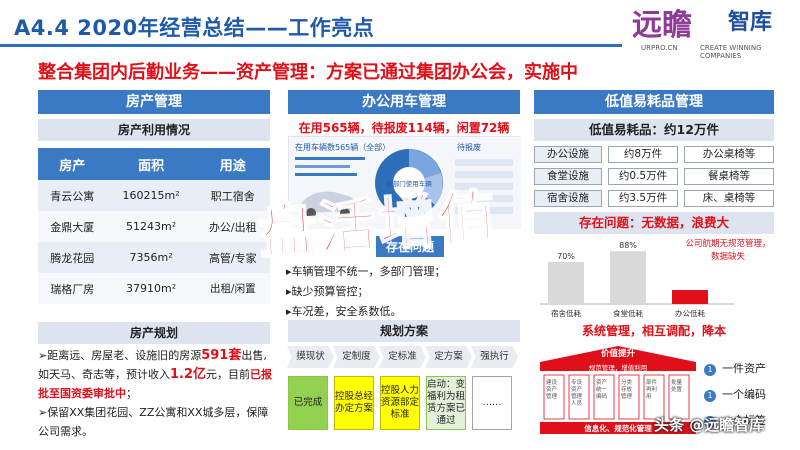 The width and height of the screenshot is (800, 450). Describe the element at coordinates (643, 198) in the screenshot. I see `table-cell: 约3.5万件` at that location.